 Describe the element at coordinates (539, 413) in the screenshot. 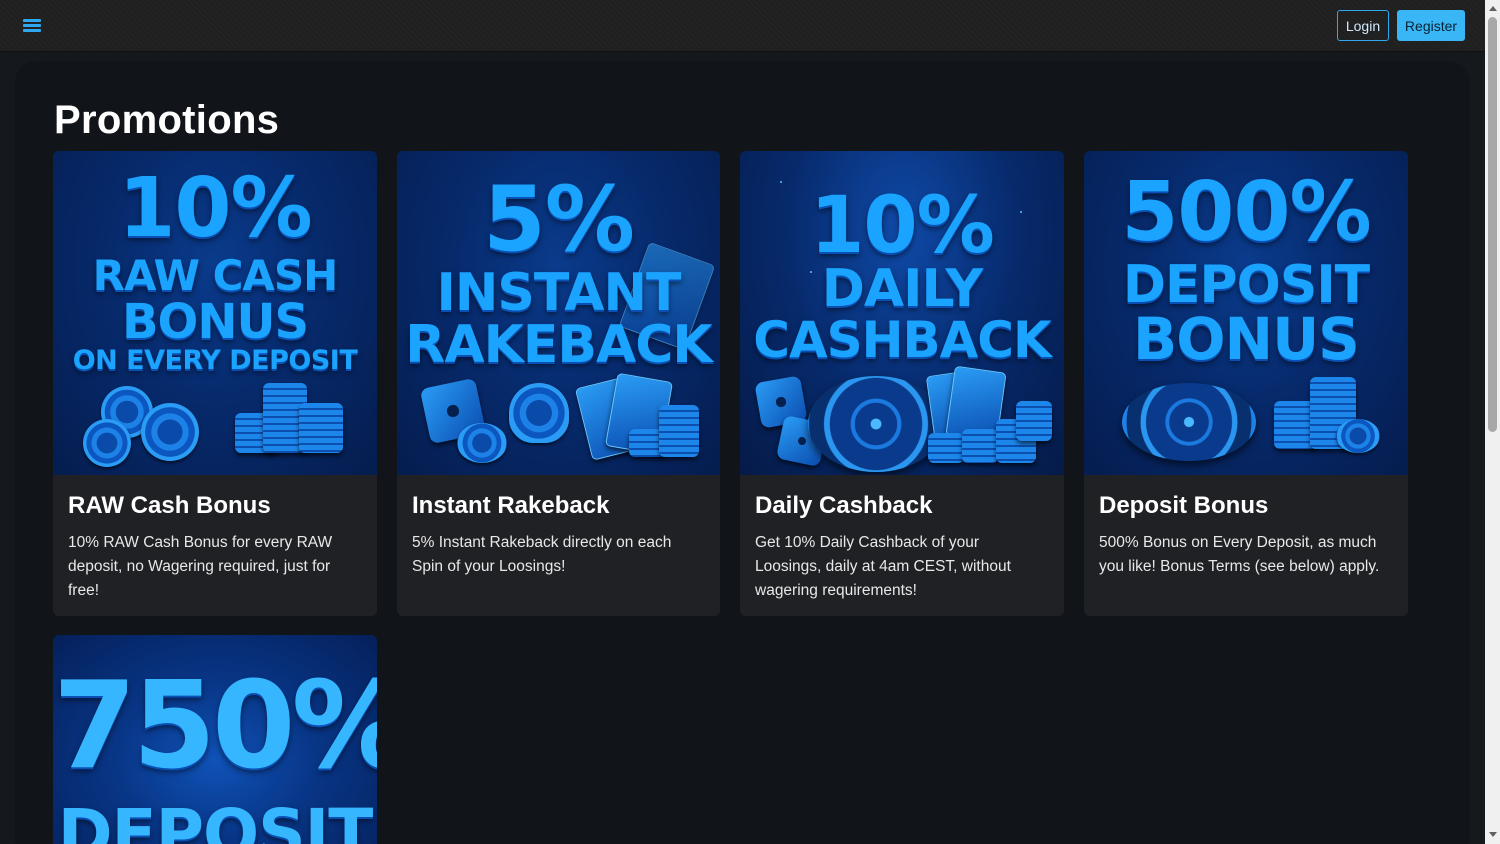

I see `club-suit-icon` at that location.